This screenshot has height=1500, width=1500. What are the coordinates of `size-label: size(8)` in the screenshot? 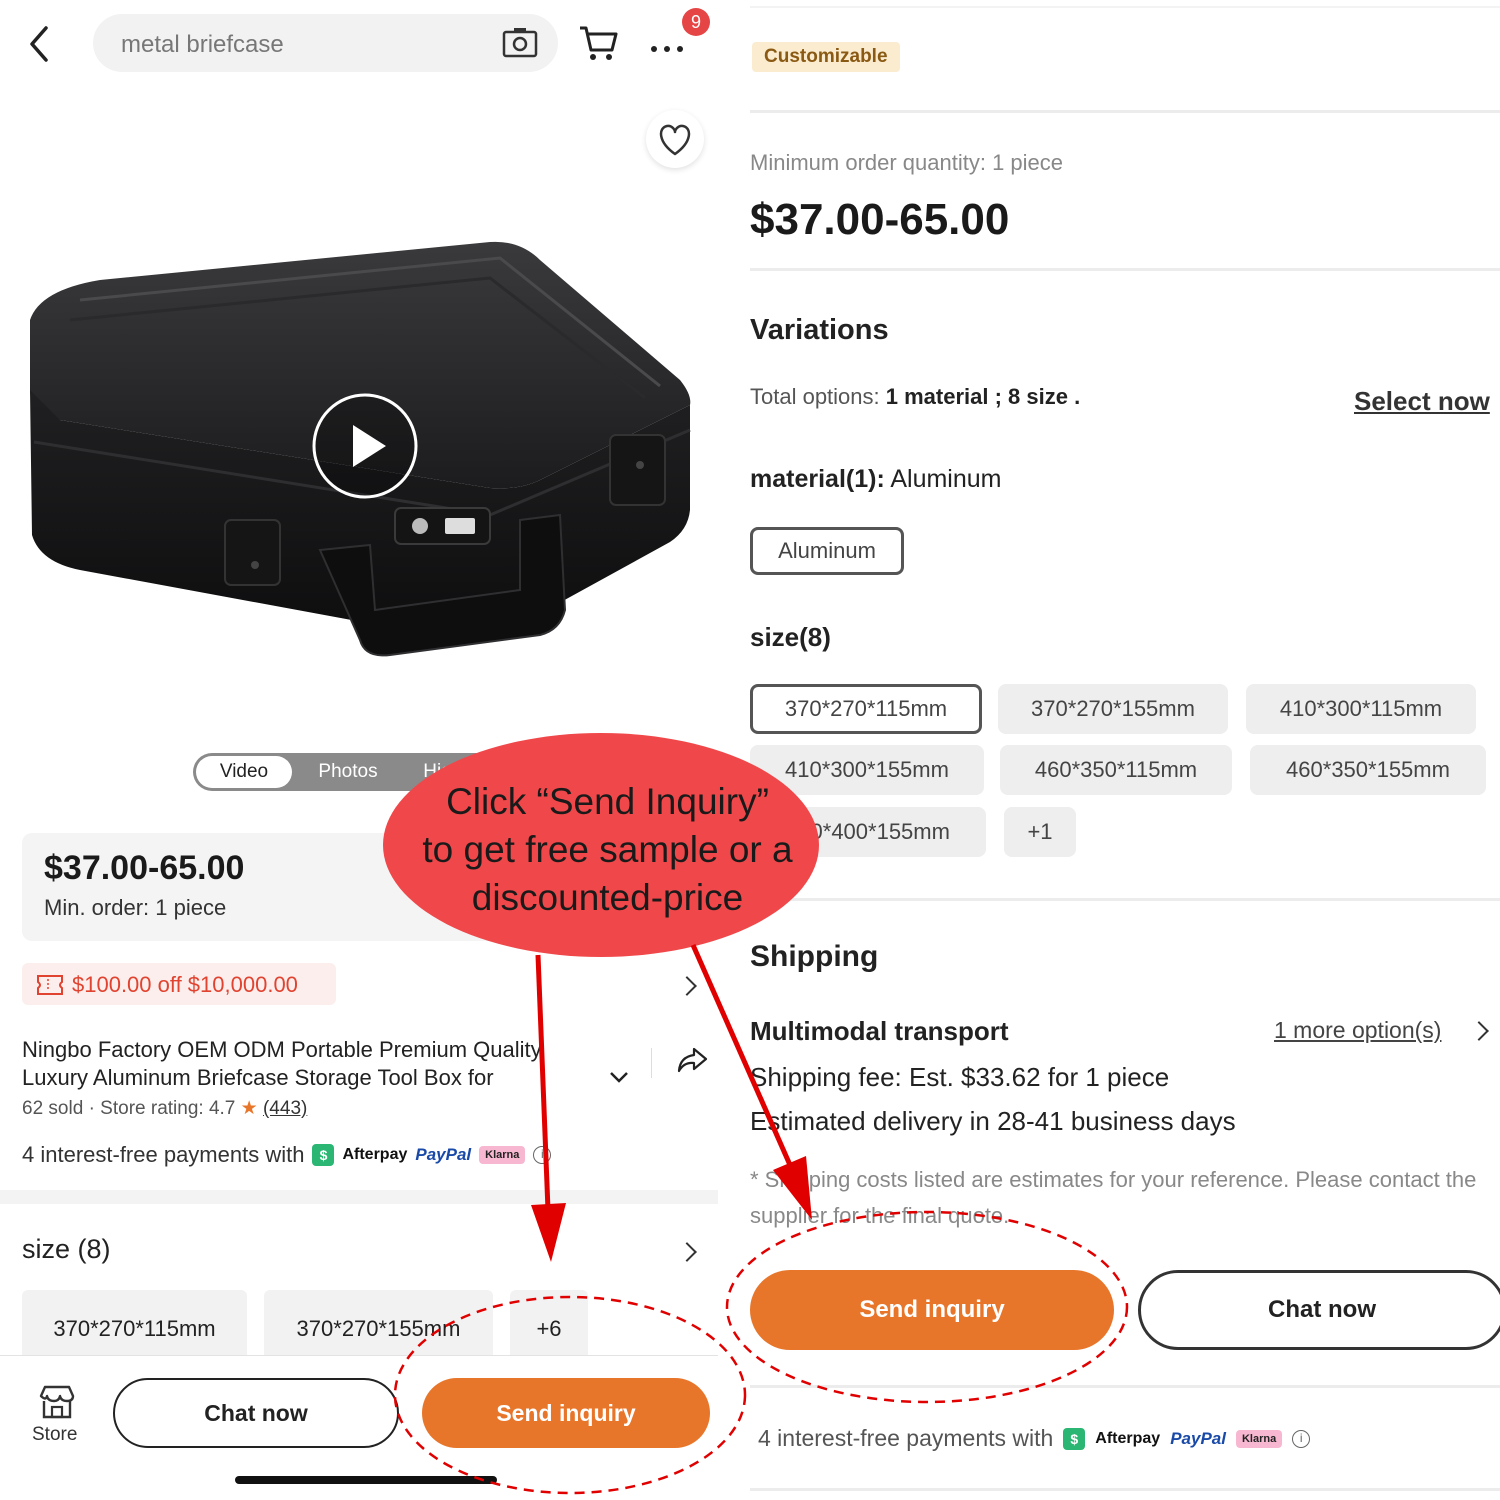 It's located at (790, 637).